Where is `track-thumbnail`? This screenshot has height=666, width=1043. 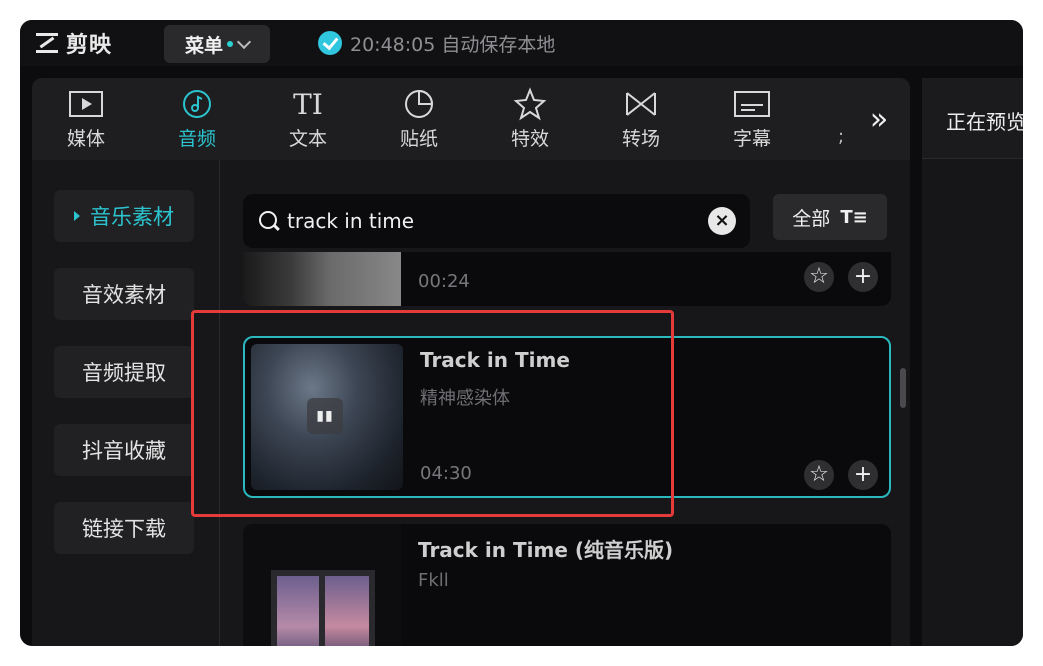 track-thumbnail is located at coordinates (322, 279).